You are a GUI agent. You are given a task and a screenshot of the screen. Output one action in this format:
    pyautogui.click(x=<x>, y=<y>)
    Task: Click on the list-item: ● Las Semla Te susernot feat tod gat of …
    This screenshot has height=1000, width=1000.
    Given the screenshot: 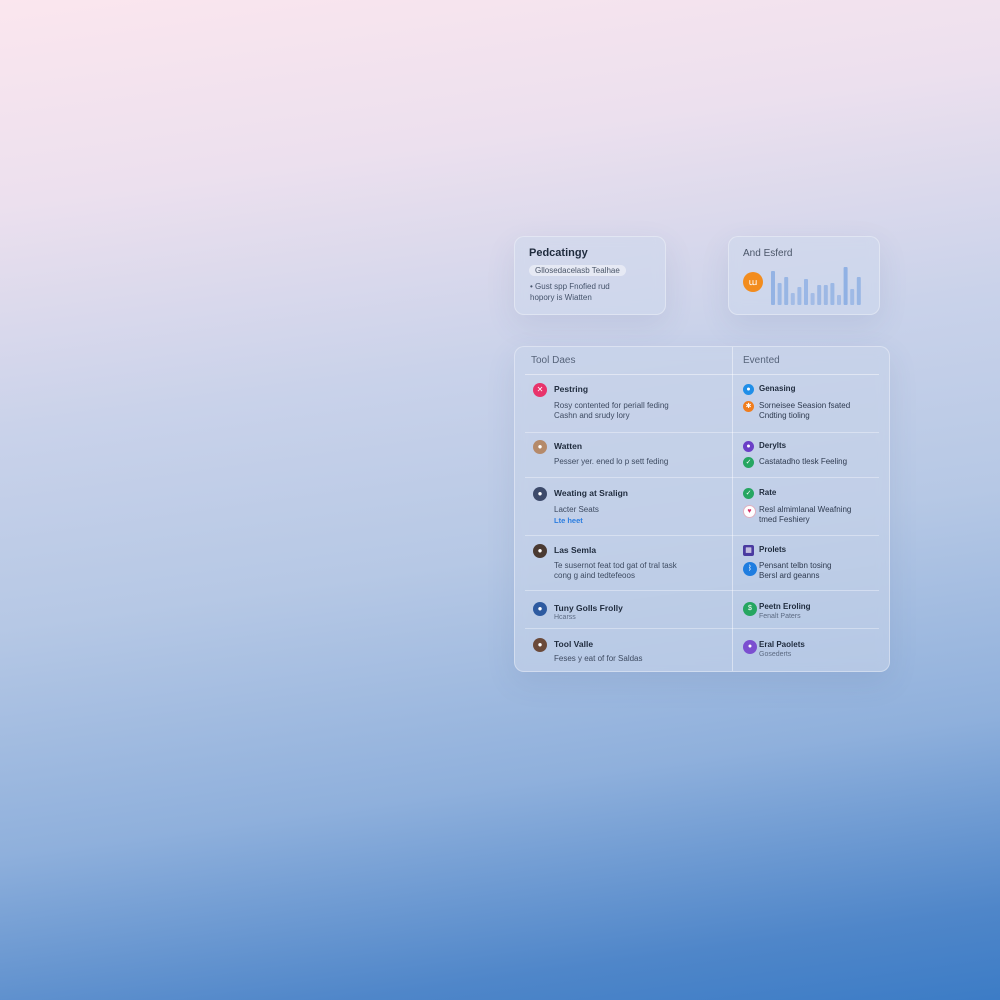 What is the action you would take?
    pyautogui.click(x=628, y=564)
    